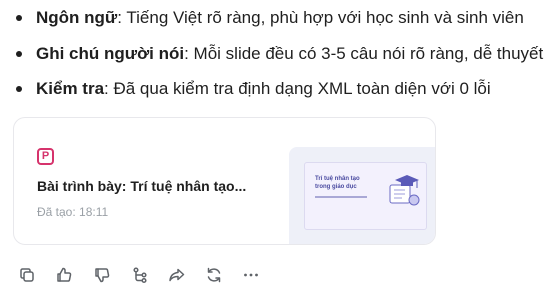 The height and width of the screenshot is (288, 557). Describe the element at coordinates (27, 275) in the screenshot. I see `copy-icon` at that location.